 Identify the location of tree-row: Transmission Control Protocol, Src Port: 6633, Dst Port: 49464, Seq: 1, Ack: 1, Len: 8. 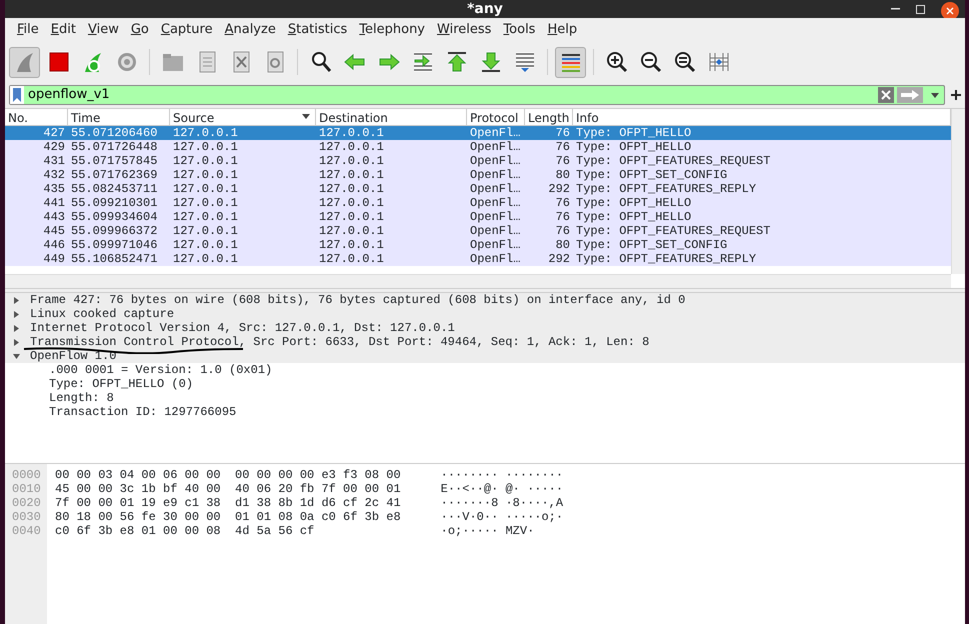
(485, 342).